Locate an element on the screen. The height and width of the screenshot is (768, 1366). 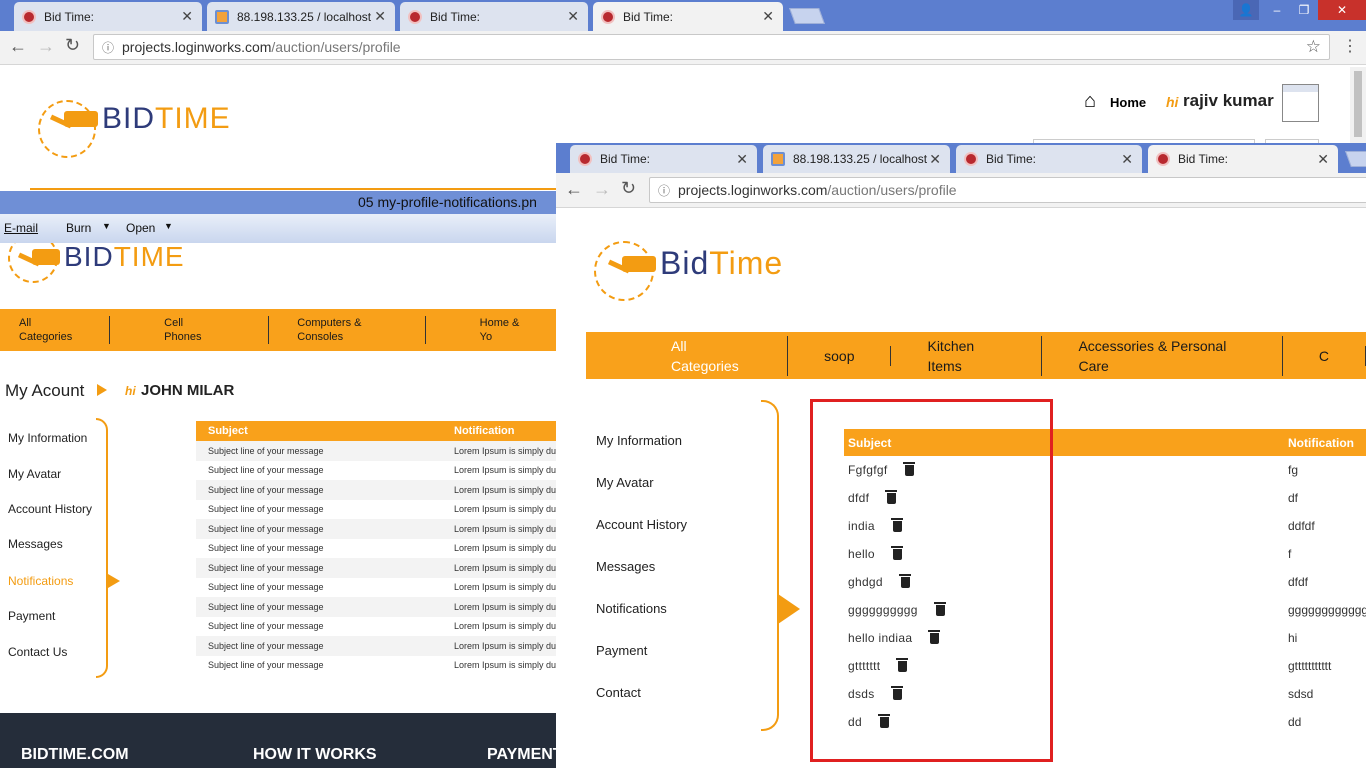
bookmark-star-icon: ☆ is located at coordinates (1313, 47).